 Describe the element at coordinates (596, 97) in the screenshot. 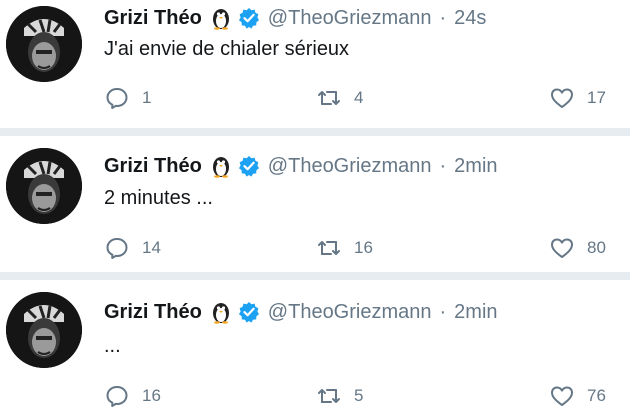

I see `like-count: 17` at that location.